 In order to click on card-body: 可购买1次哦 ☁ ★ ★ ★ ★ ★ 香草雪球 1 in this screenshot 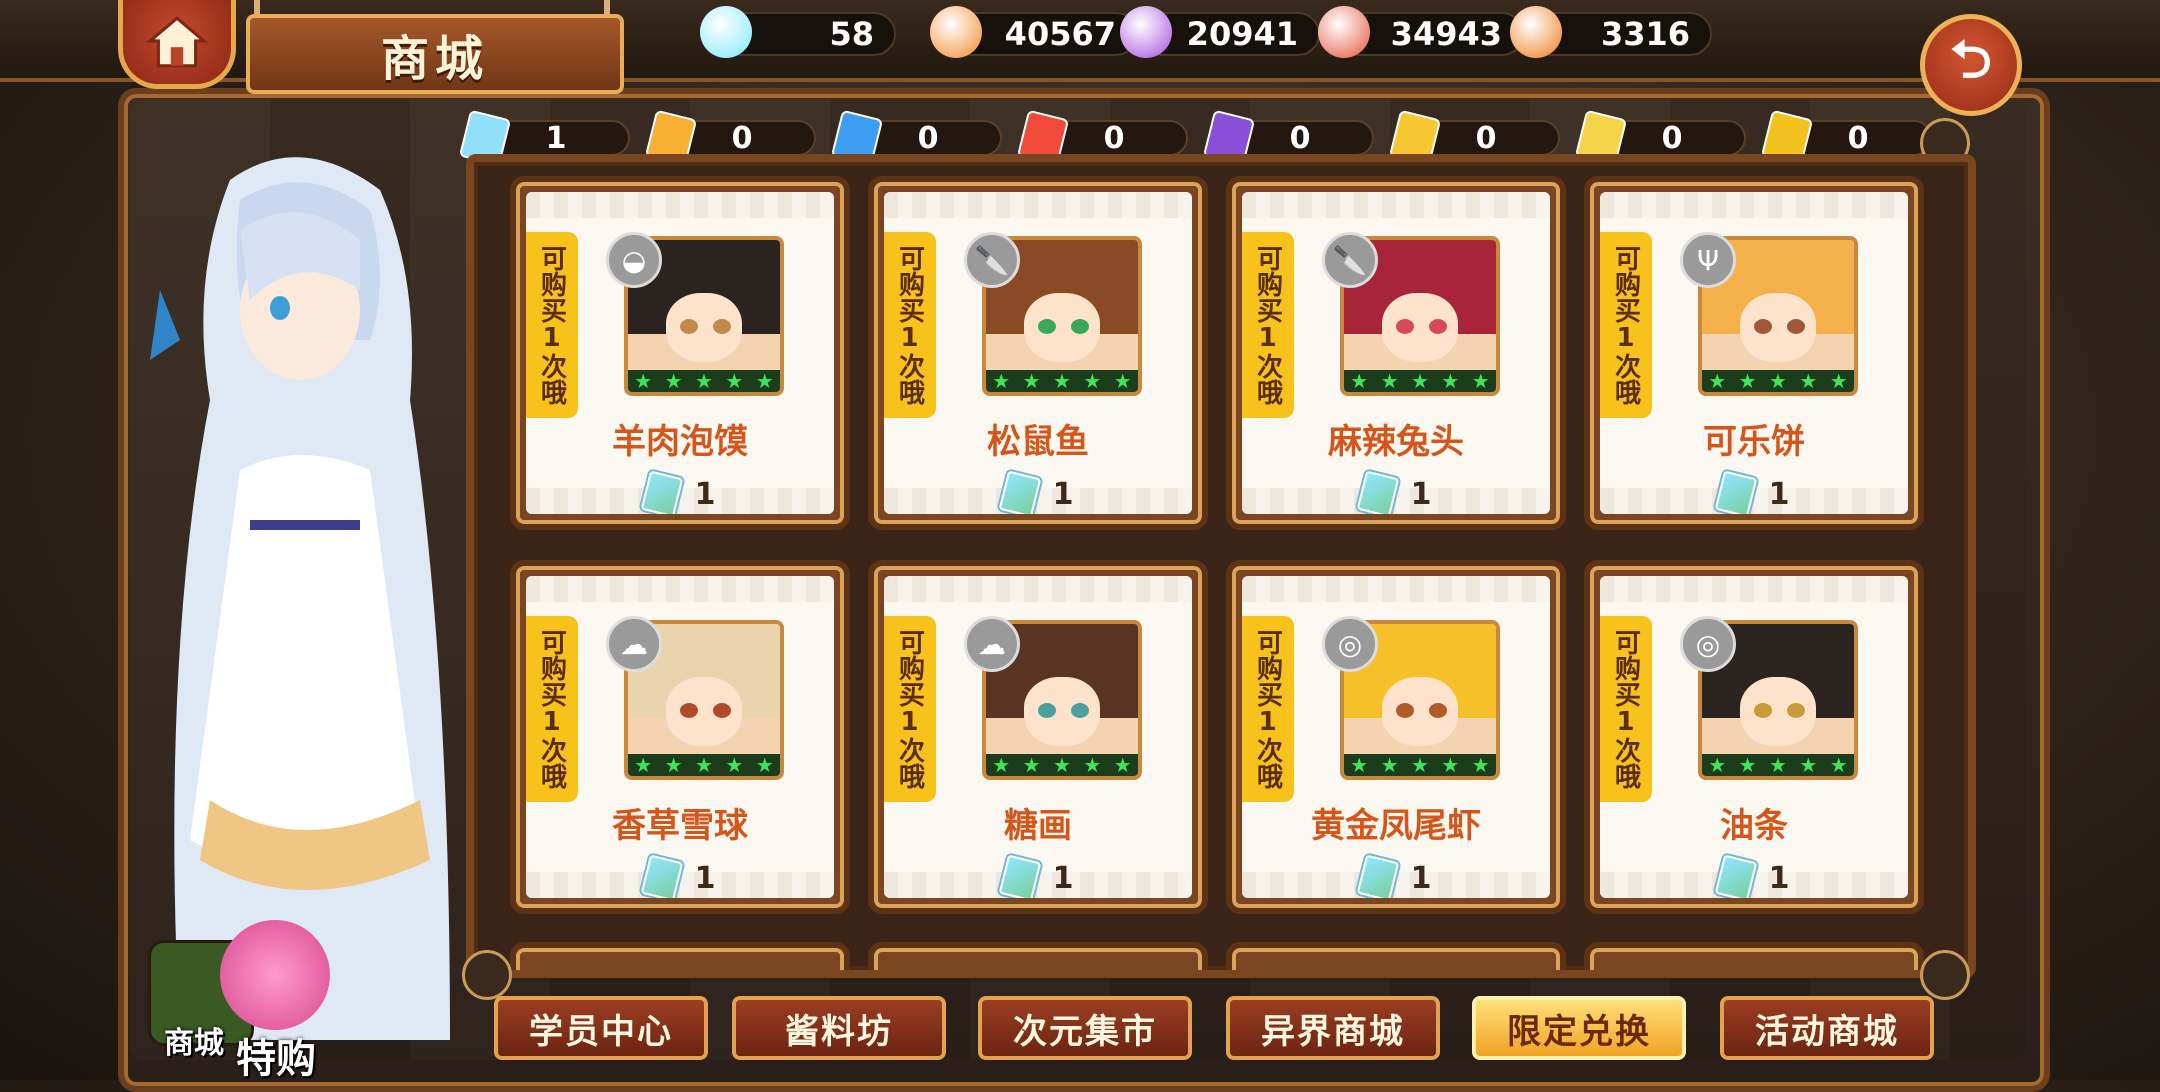, I will do `click(680, 737)`.